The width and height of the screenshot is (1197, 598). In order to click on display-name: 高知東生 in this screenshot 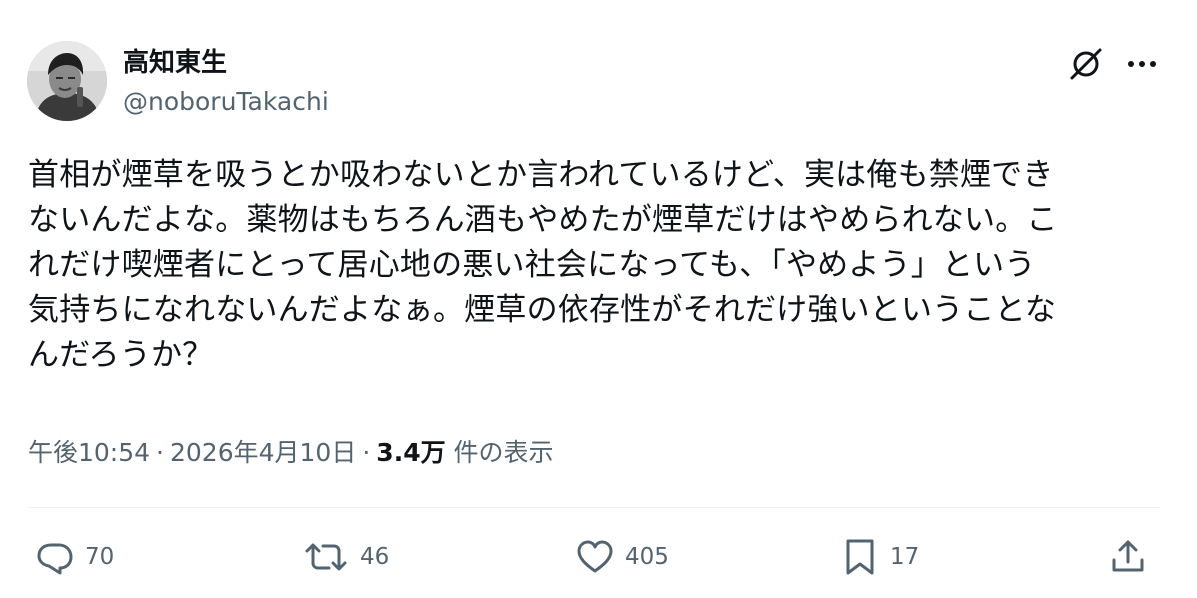, I will do `click(175, 63)`.